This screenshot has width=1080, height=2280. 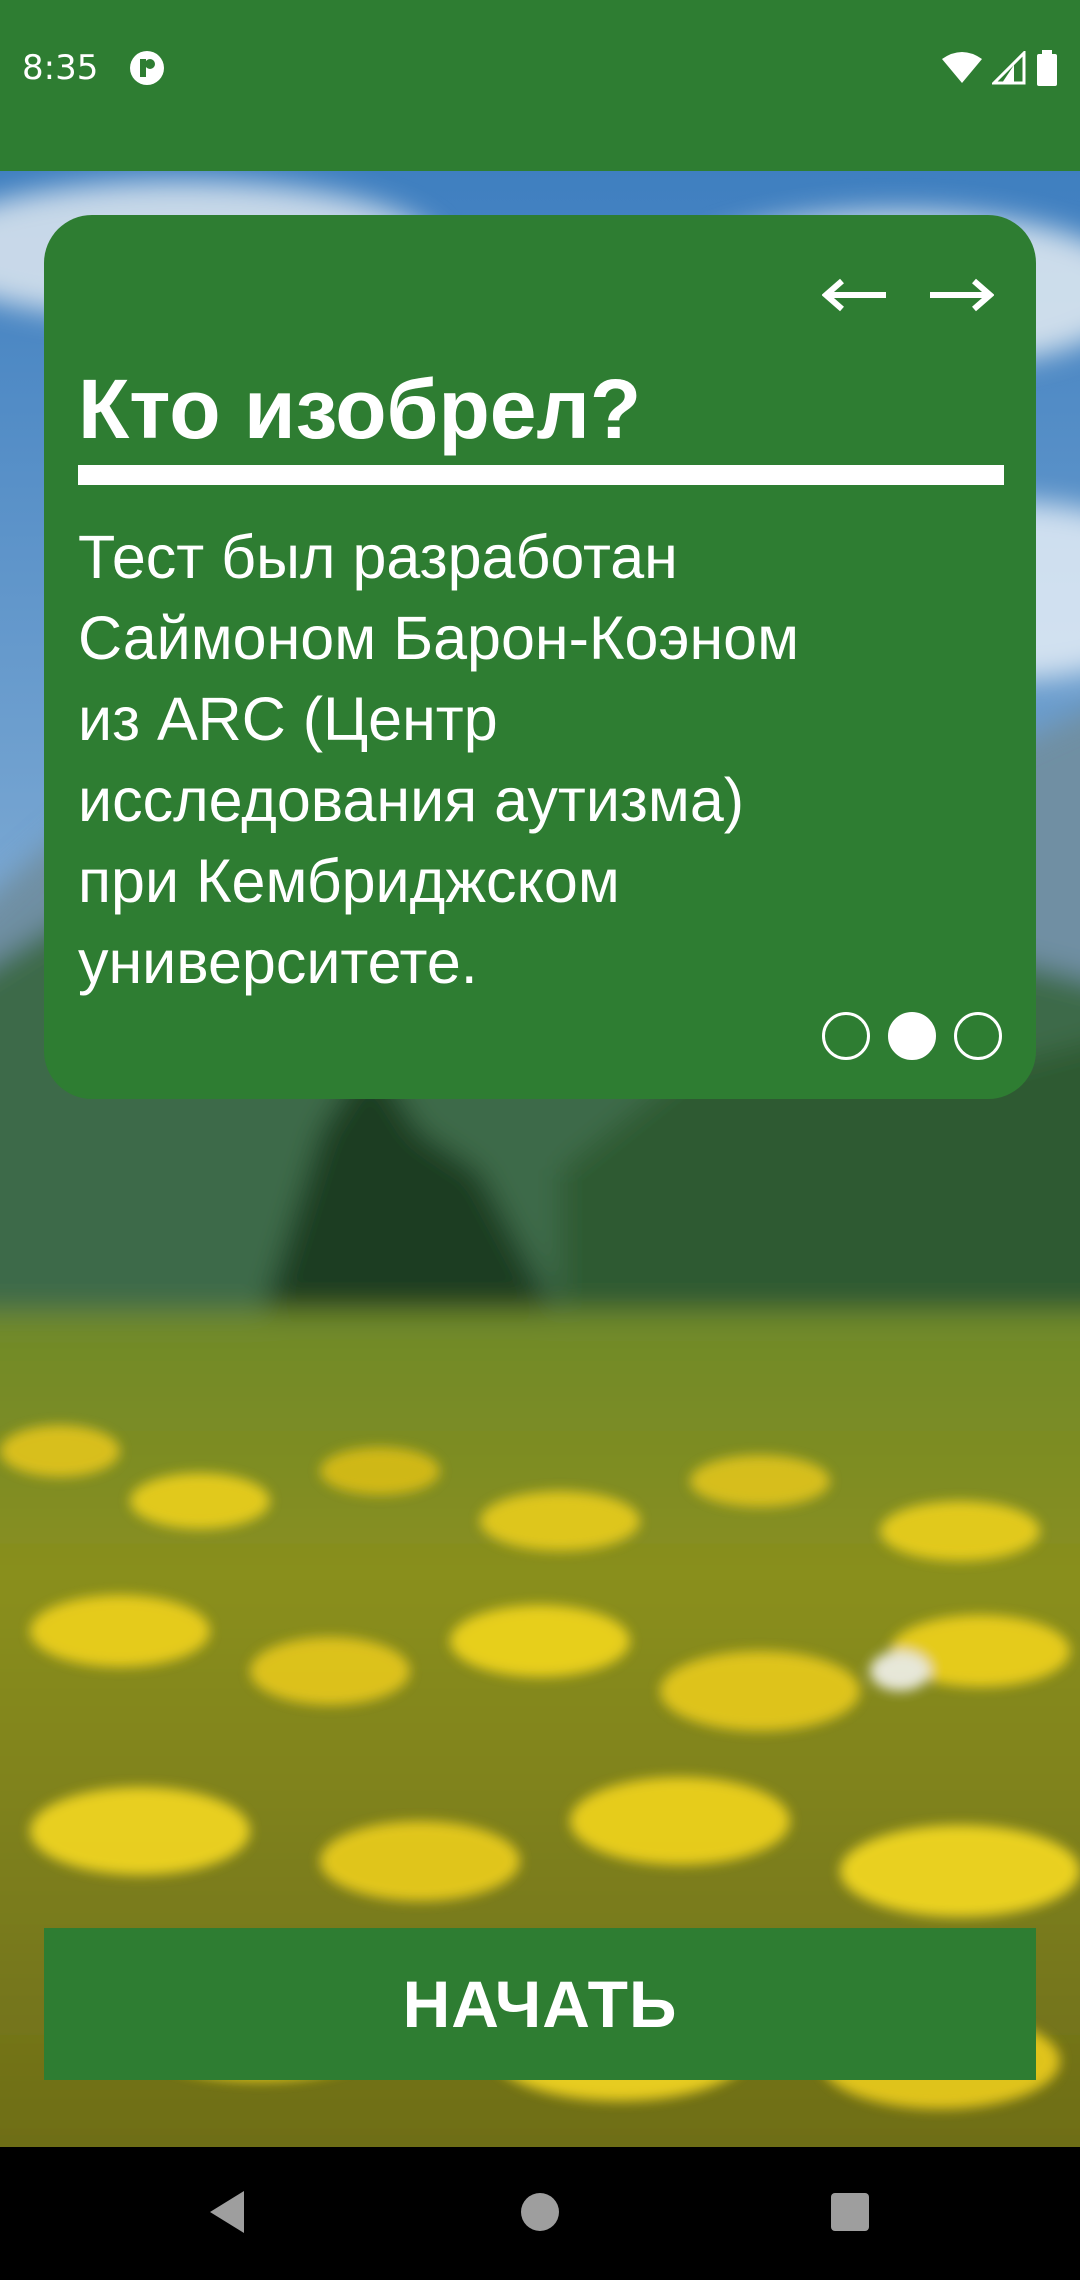 What do you see at coordinates (226, 2212) in the screenshot?
I see `back-icon` at bounding box center [226, 2212].